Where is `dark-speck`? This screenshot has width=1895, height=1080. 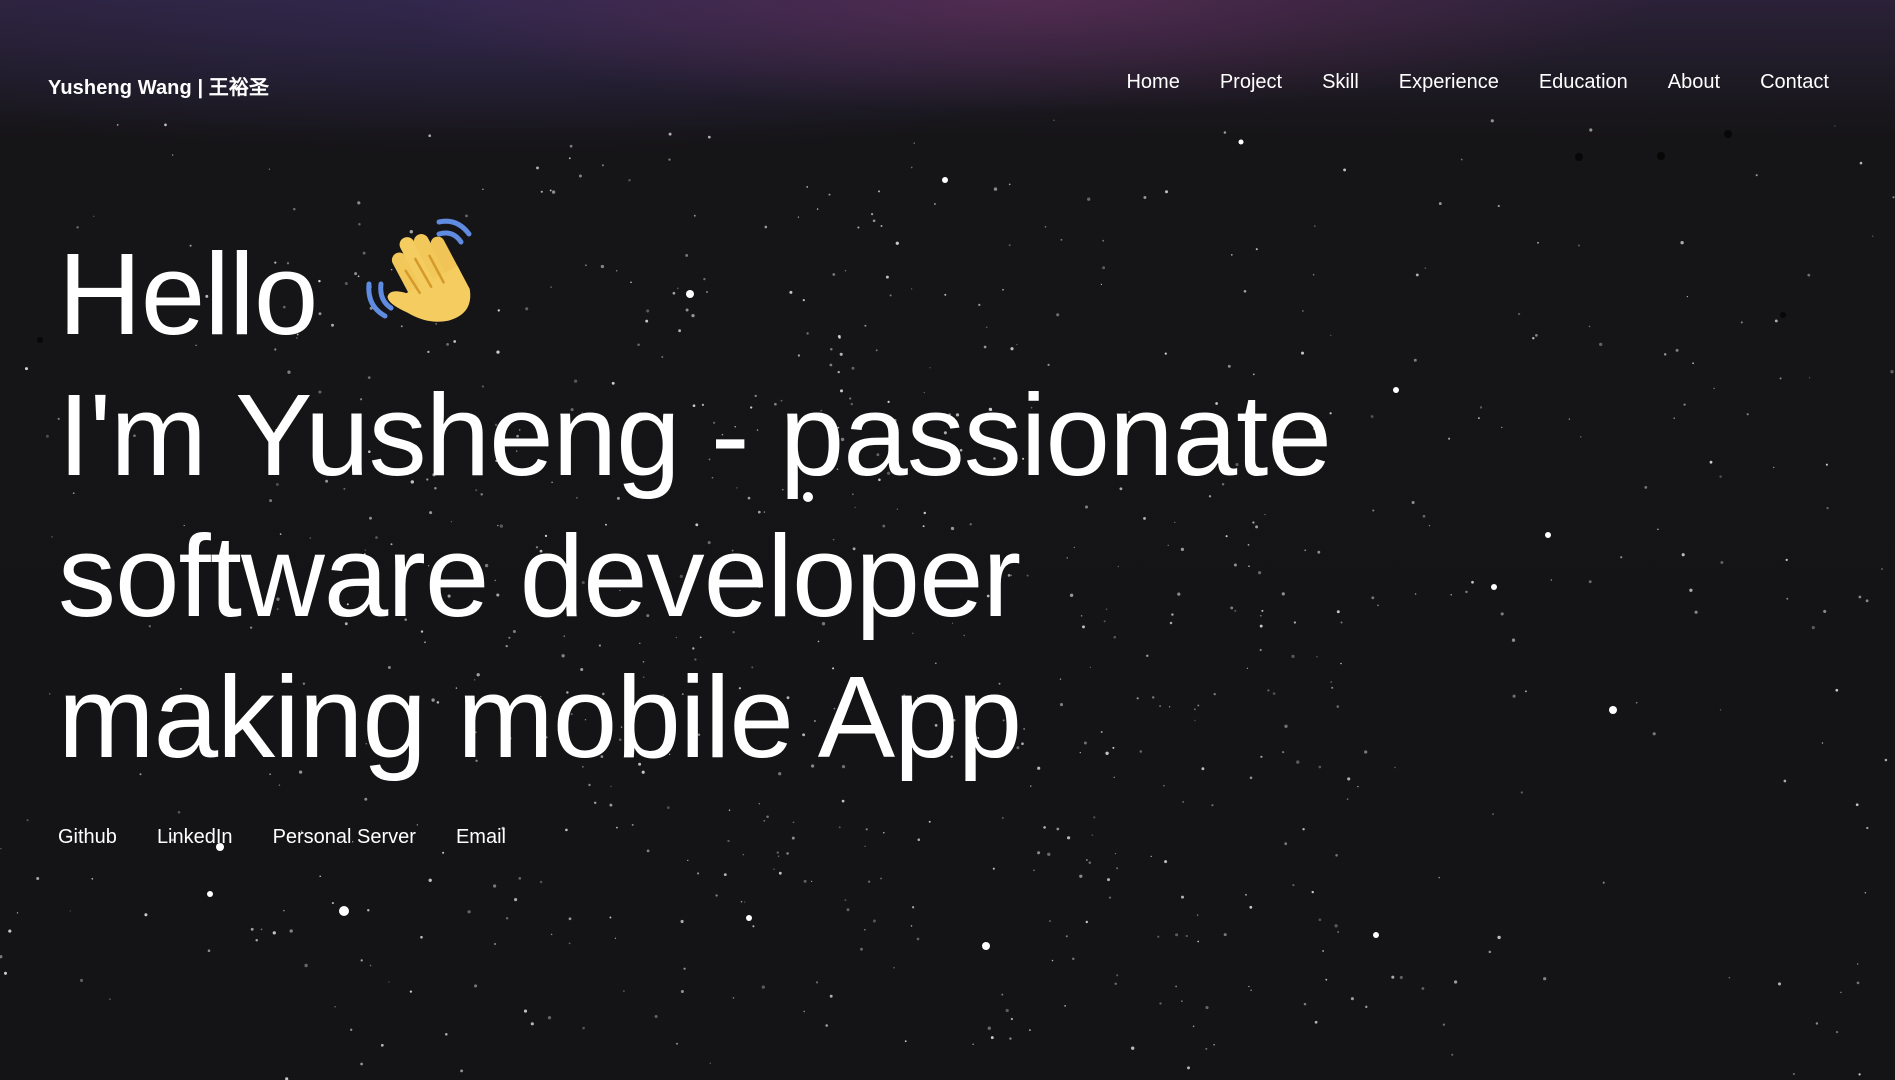 dark-speck is located at coordinates (1783, 315).